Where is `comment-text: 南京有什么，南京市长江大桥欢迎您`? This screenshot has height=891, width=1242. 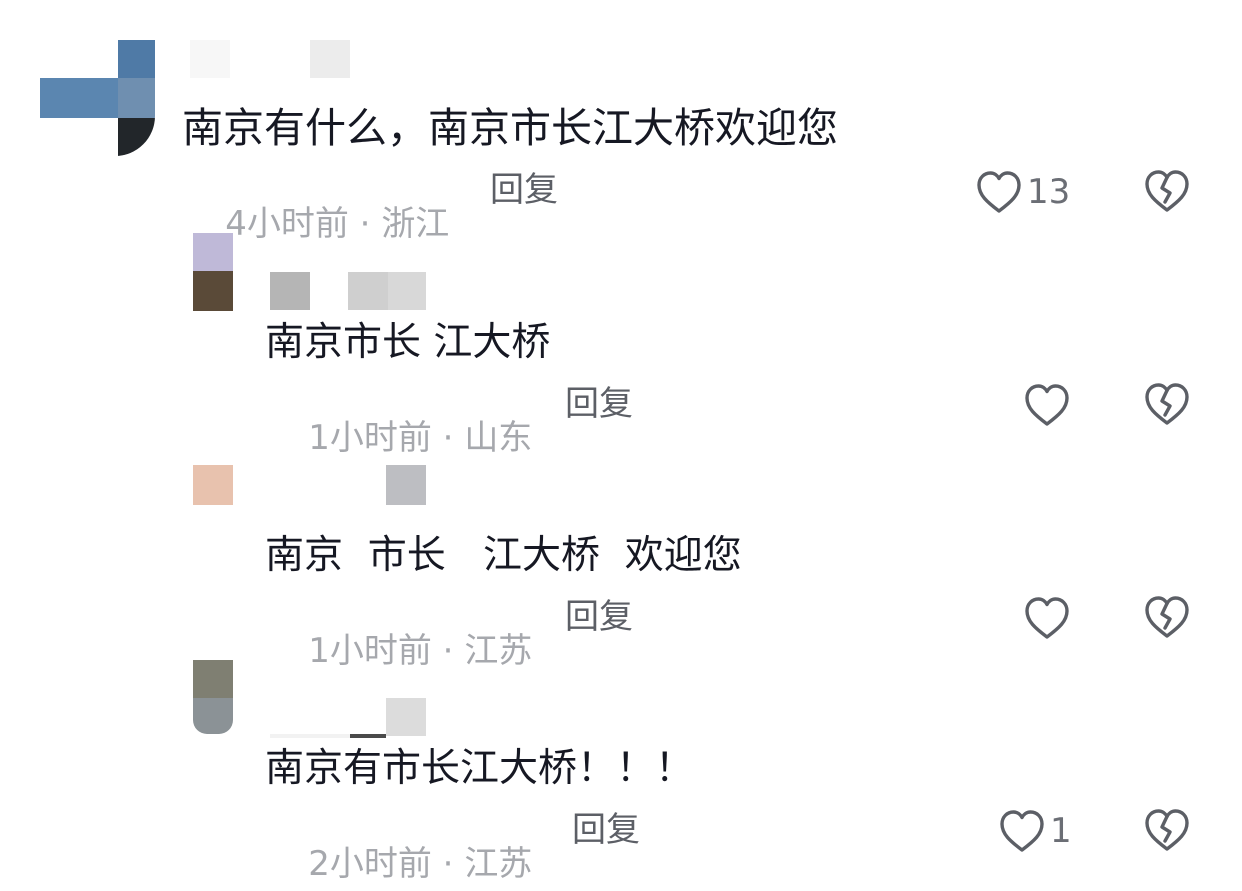
comment-text: 南京有什么，南京市长江大桥欢迎您 is located at coordinates (510, 128).